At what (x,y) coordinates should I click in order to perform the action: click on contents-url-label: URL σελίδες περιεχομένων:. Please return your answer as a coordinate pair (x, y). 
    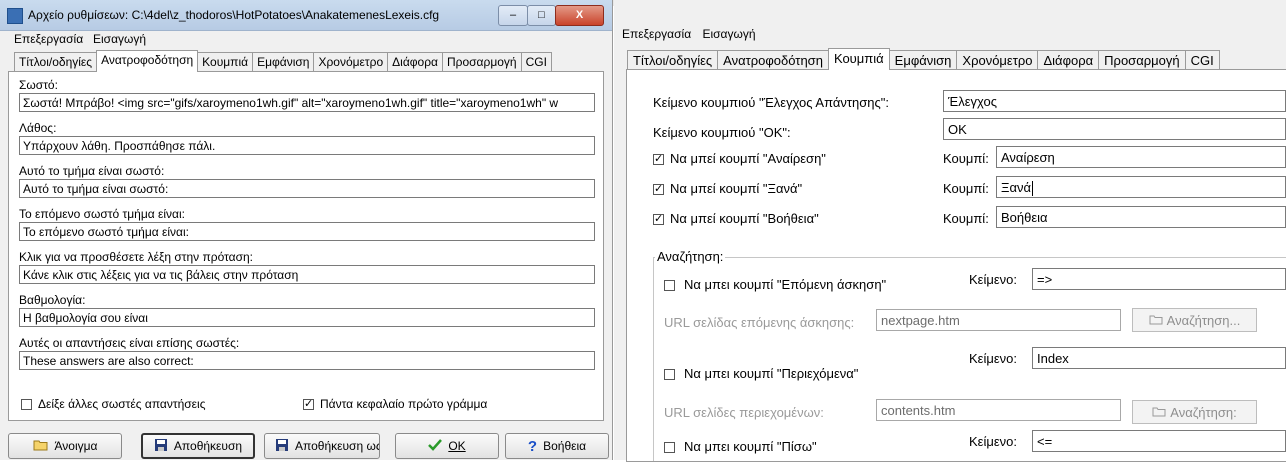
    Looking at the image, I should click on (744, 412).